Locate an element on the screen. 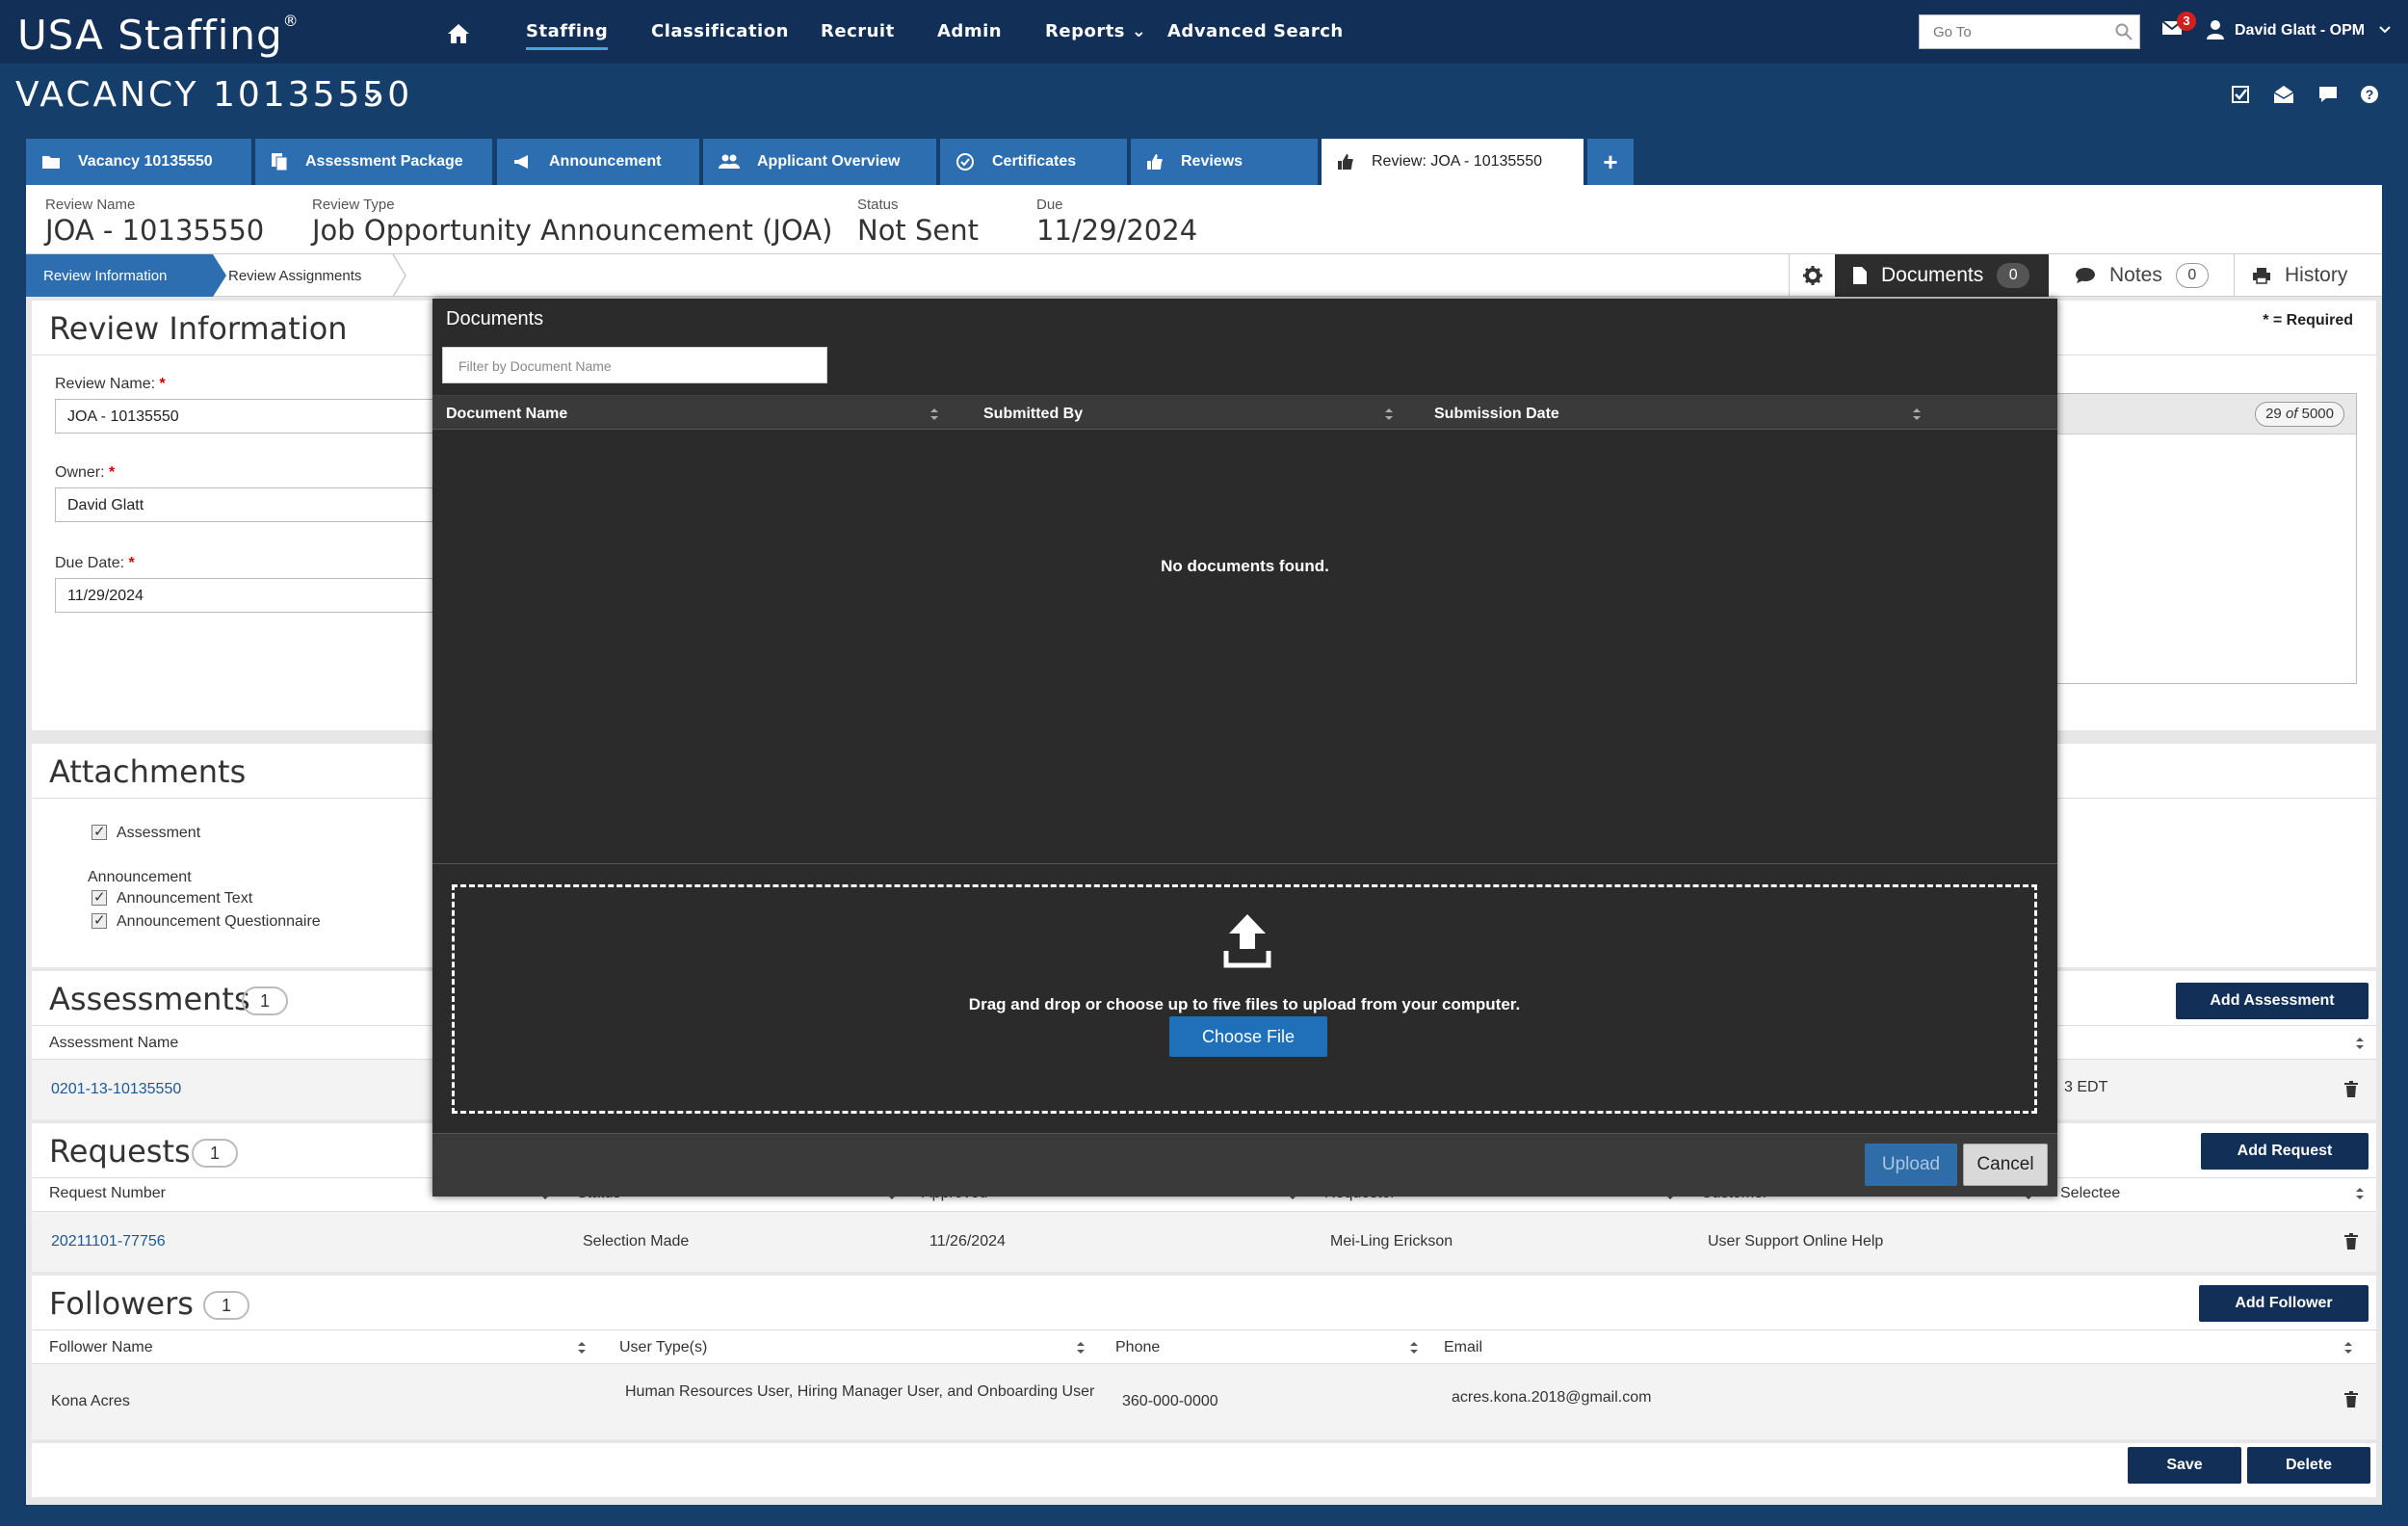  chat-icon is located at coordinates (2328, 94).